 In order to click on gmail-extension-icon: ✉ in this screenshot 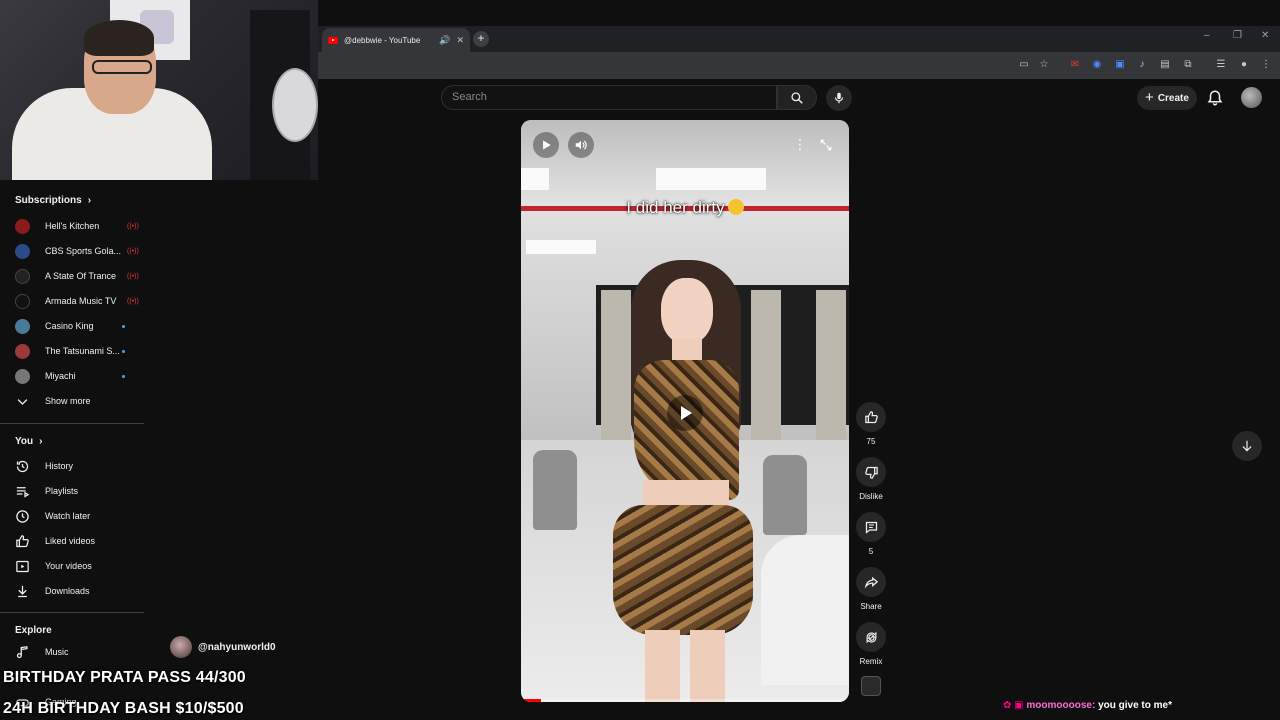, I will do `click(1075, 65)`.